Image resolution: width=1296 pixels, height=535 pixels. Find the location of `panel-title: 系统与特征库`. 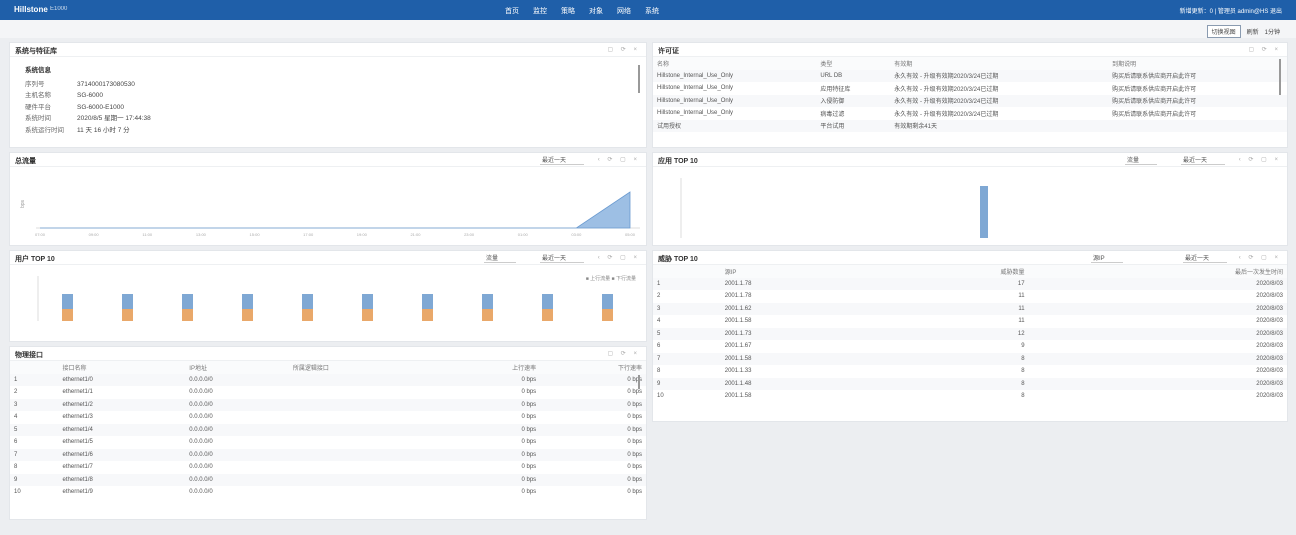

panel-title: 系统与特征库 is located at coordinates (36, 51).